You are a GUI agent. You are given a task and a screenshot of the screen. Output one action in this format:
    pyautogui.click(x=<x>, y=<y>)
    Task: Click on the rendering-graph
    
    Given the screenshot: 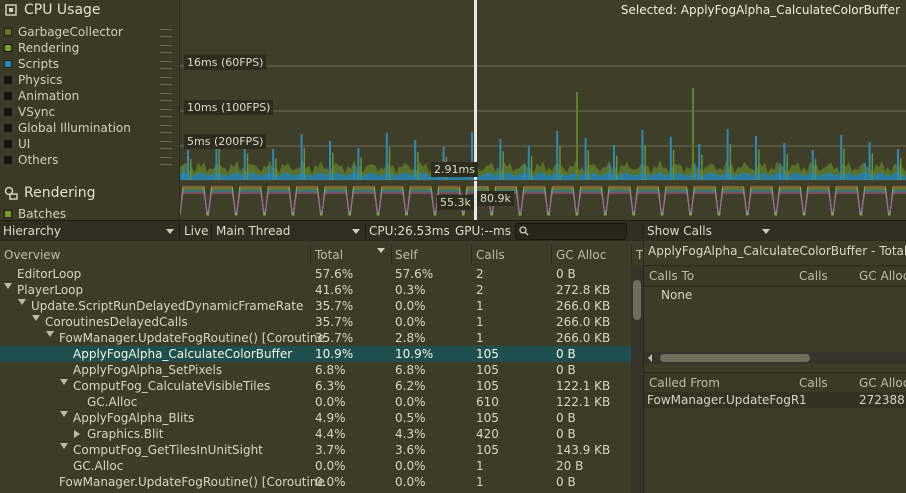 What is the action you would take?
    pyautogui.click(x=542, y=200)
    